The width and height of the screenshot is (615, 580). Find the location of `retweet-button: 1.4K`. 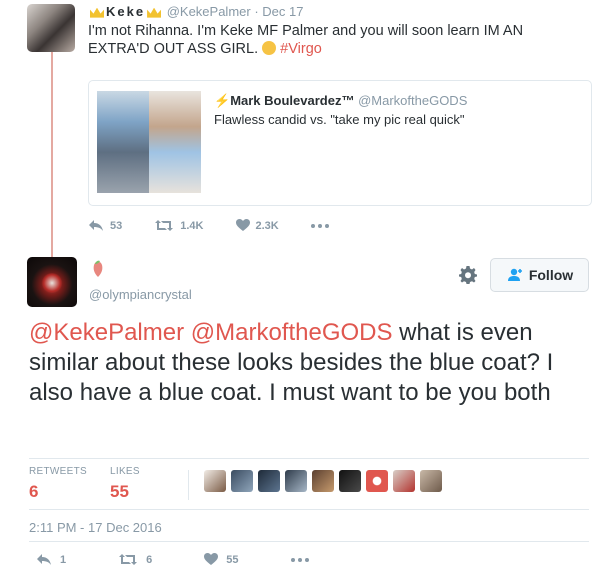

retweet-button: 1.4K is located at coordinates (179, 225).